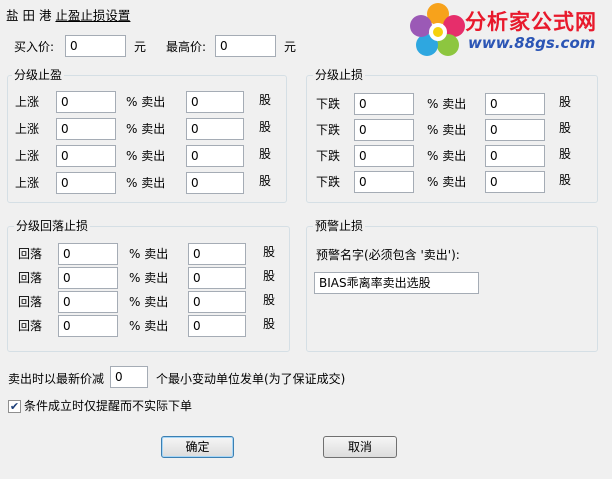  What do you see at coordinates (34, 47) in the screenshot?
I see `buy-price-label: 买入价:` at bounding box center [34, 47].